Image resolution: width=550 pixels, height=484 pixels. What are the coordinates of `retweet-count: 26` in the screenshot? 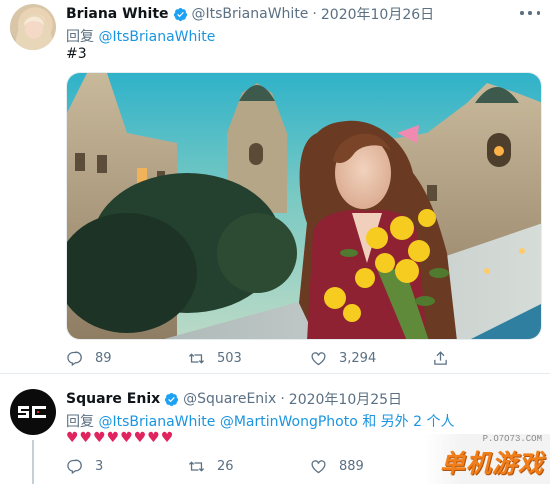 It's located at (225, 466).